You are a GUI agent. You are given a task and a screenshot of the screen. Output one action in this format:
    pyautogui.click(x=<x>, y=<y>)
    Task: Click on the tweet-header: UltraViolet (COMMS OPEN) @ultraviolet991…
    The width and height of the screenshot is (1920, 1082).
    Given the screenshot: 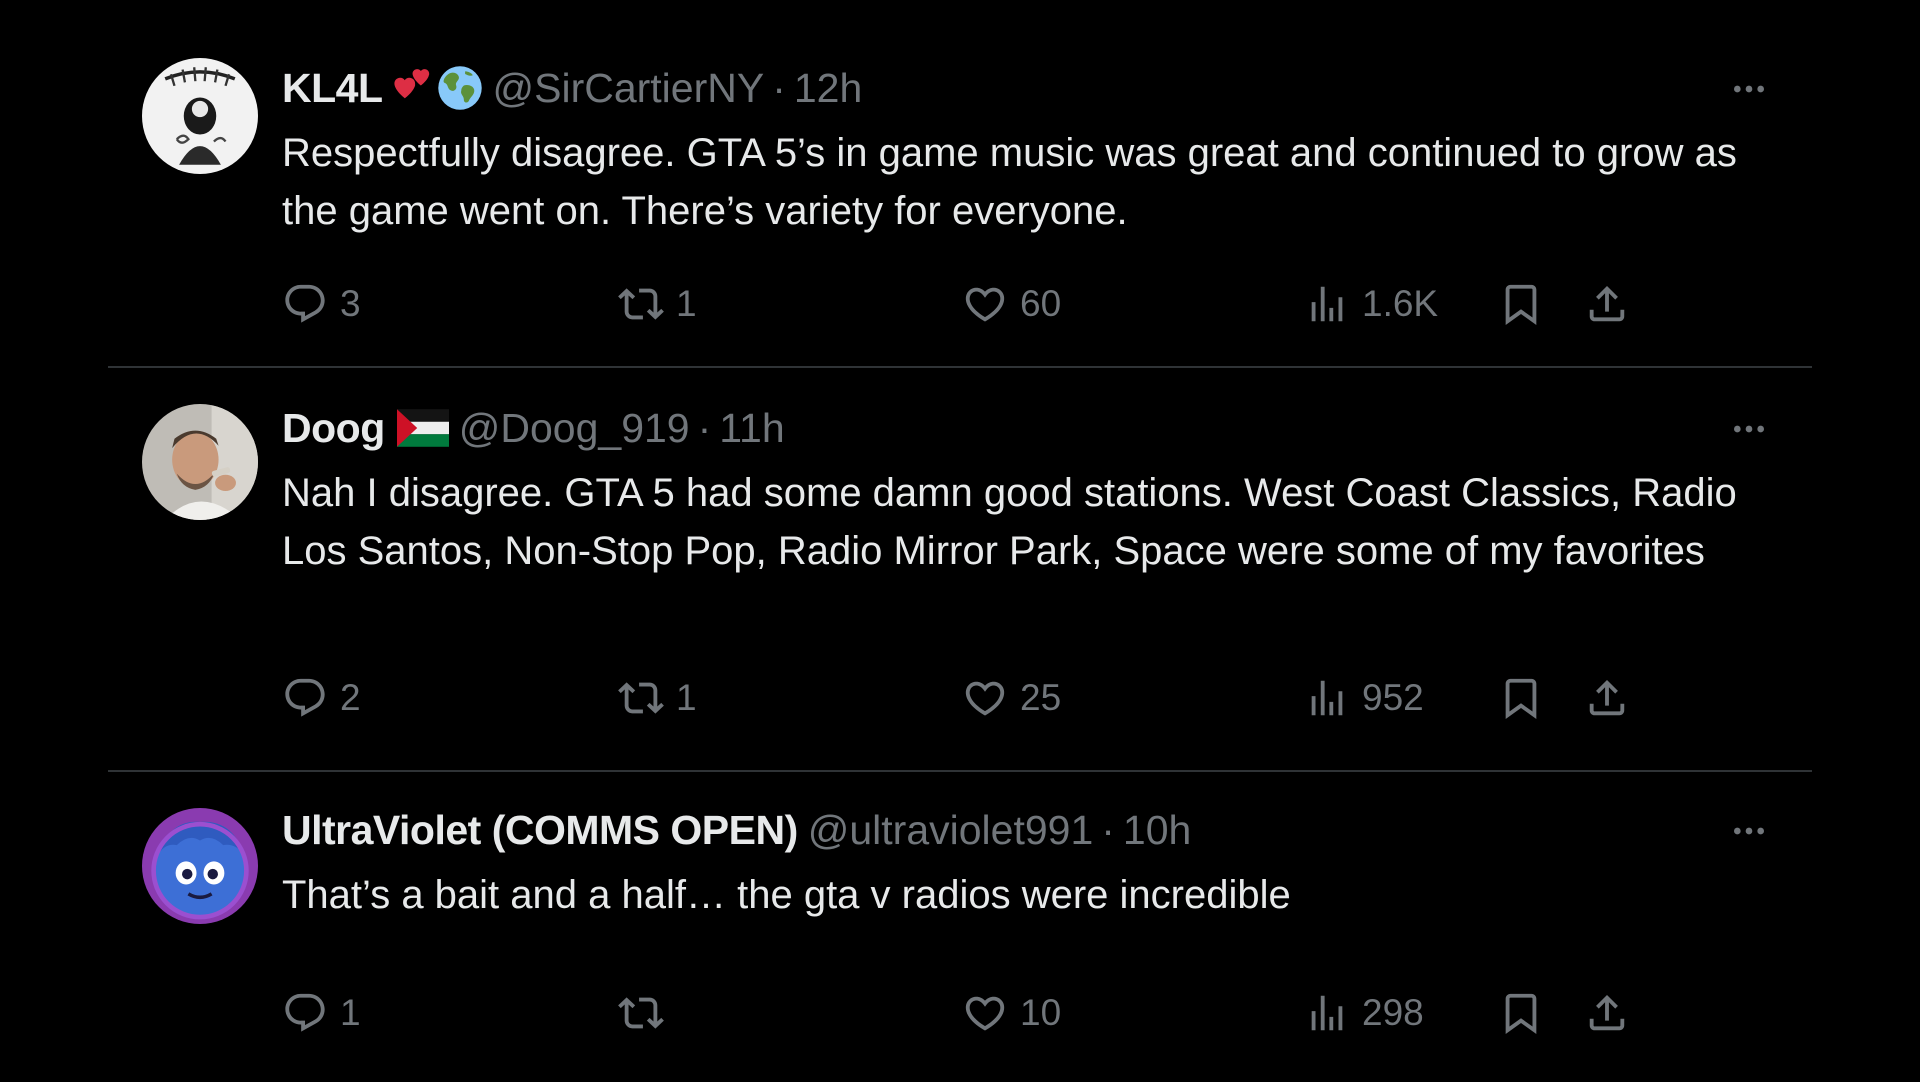 What is the action you would take?
    pyautogui.click(x=736, y=830)
    